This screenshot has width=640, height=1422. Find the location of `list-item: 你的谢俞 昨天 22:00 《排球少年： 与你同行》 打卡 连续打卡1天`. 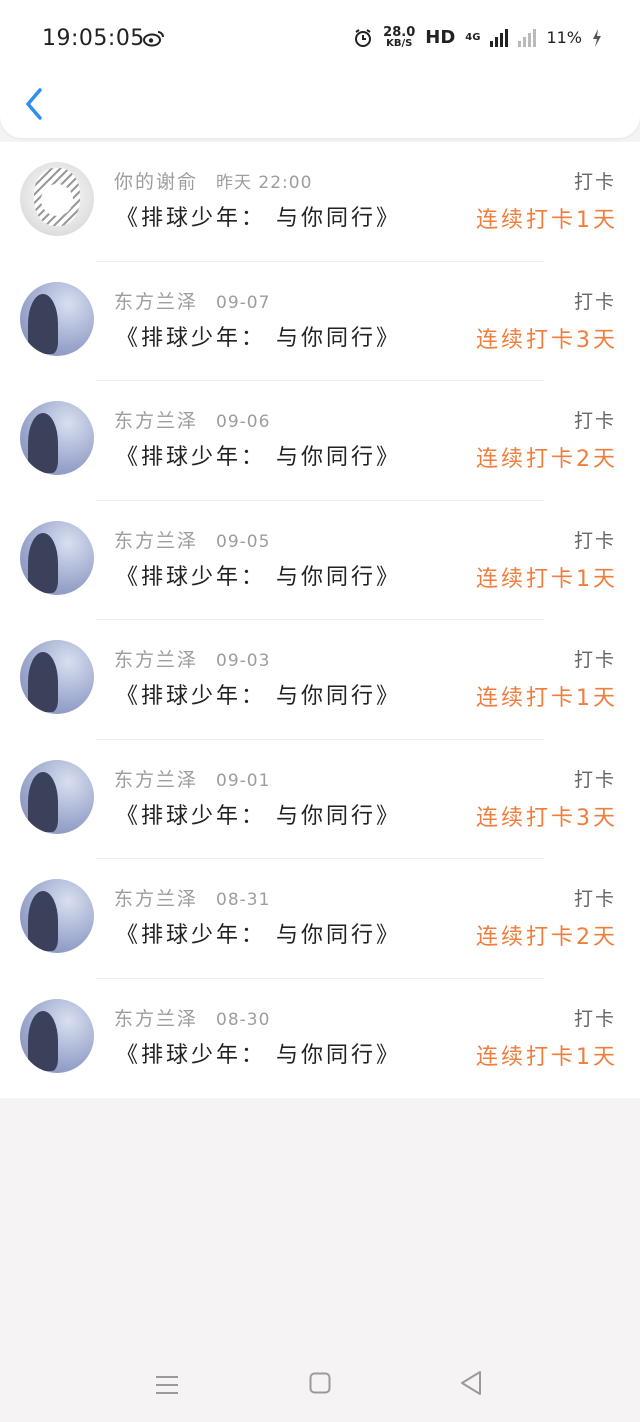

list-item: 你的谢俞 昨天 22:00 《排球少年： 与你同行》 打卡 连续打卡1天 is located at coordinates (320, 202).